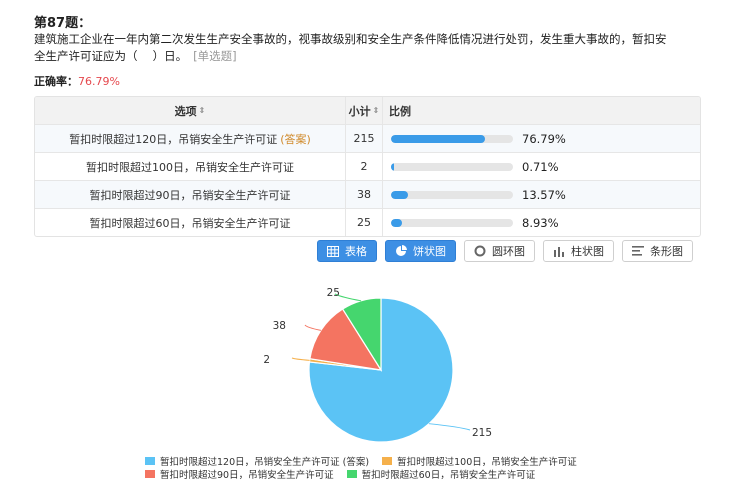  What do you see at coordinates (333, 293) in the screenshot?
I see `data-label: 25` at bounding box center [333, 293].